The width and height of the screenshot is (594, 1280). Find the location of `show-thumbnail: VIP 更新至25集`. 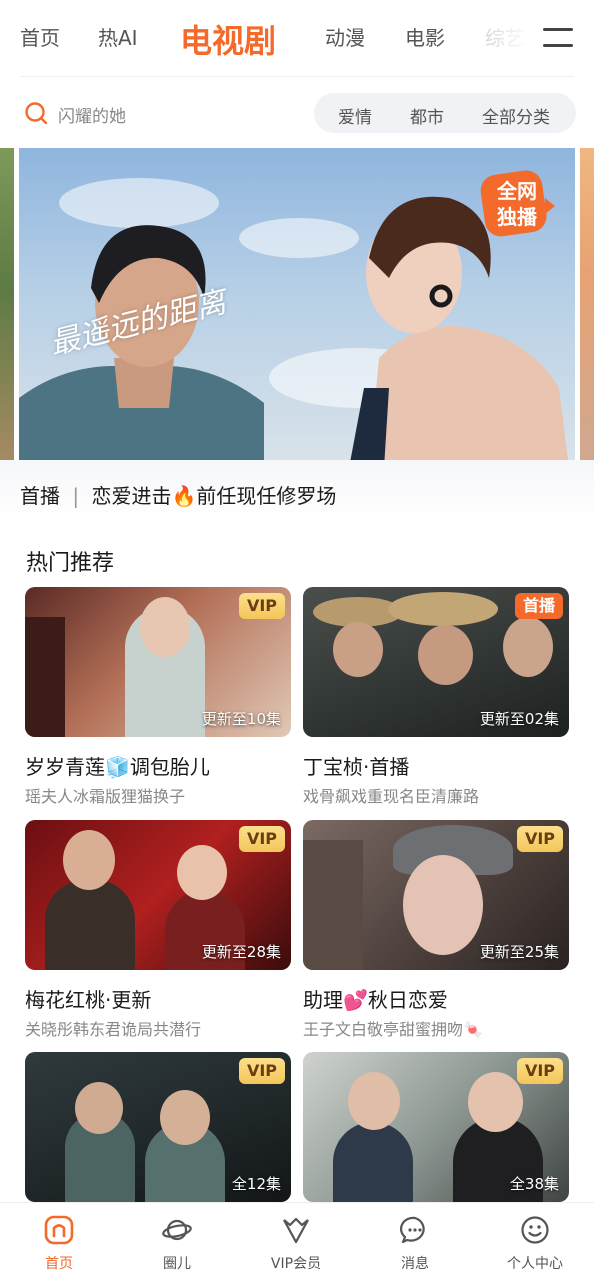

show-thumbnail: VIP 更新至25集 is located at coordinates (436, 895).